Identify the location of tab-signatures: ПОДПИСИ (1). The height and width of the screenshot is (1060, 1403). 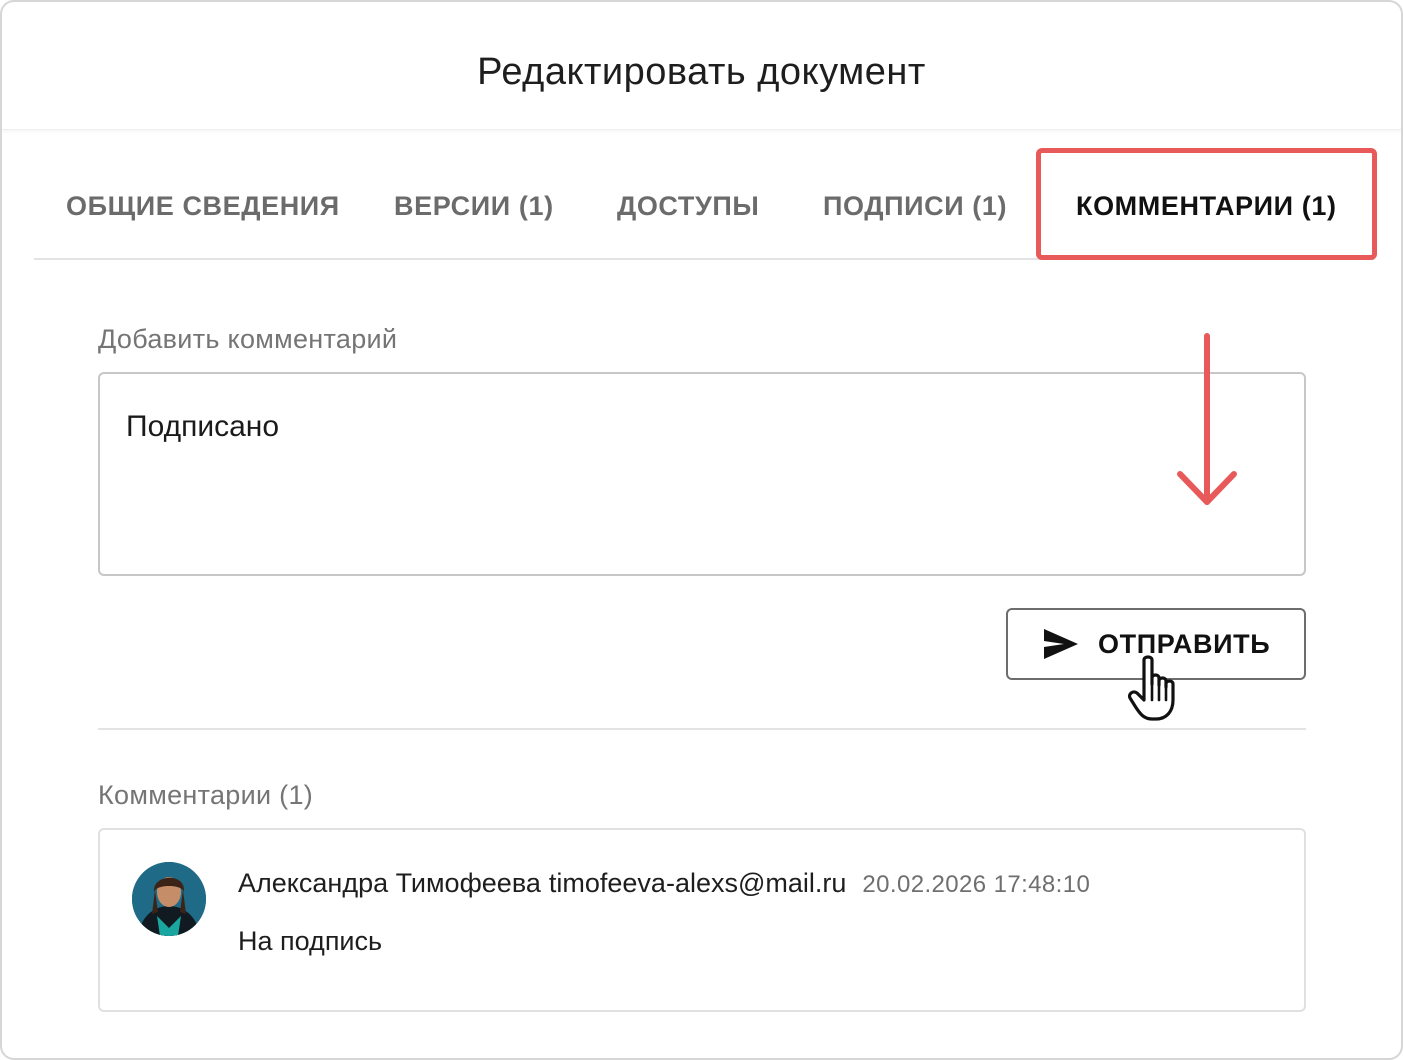
(915, 206).